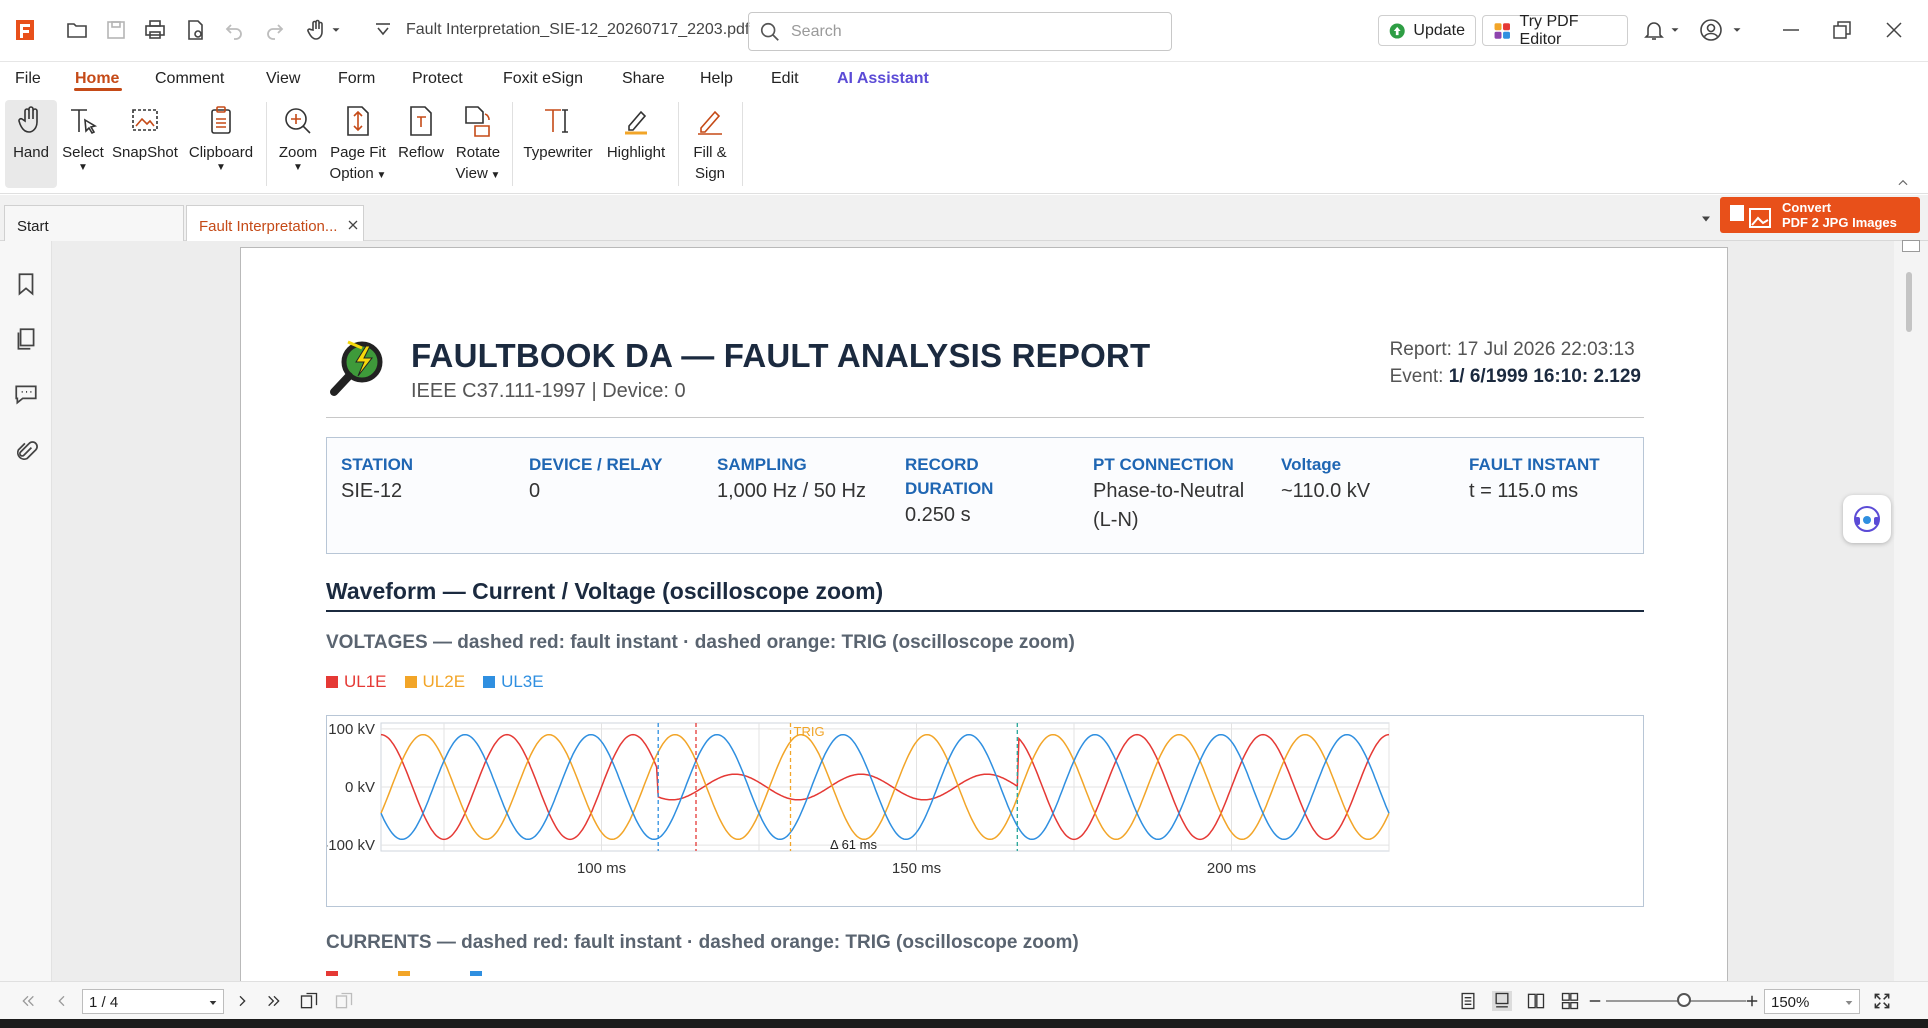 The height and width of the screenshot is (1028, 1928). Describe the element at coordinates (298, 168) in the screenshot. I see `zoom-dropdown-caret: ▼` at that location.